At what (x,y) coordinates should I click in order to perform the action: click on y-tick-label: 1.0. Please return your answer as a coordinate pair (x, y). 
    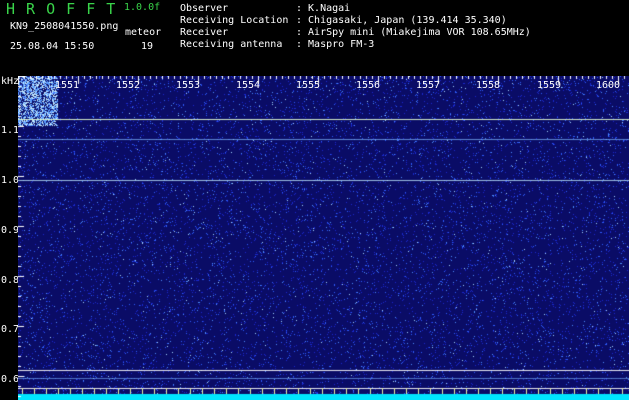
    Looking at the image, I should click on (10, 180).